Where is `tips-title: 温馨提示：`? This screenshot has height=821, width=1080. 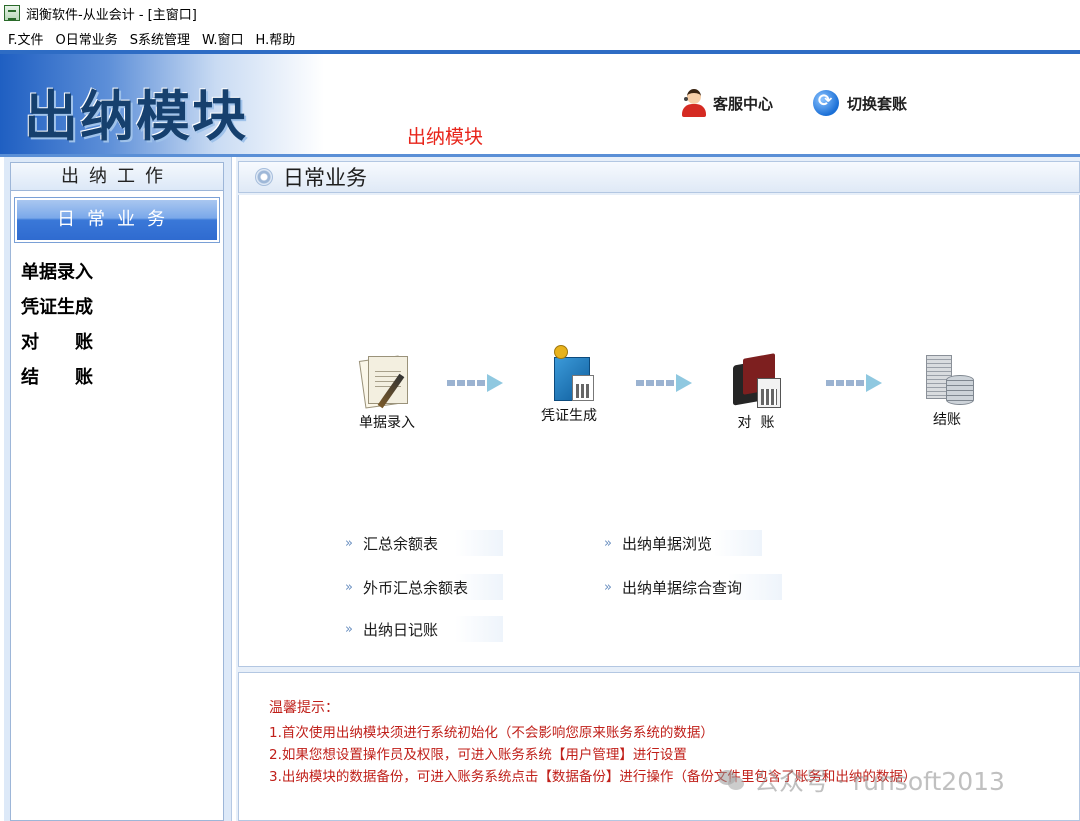
tips-title: 温馨提示： is located at coordinates (304, 708).